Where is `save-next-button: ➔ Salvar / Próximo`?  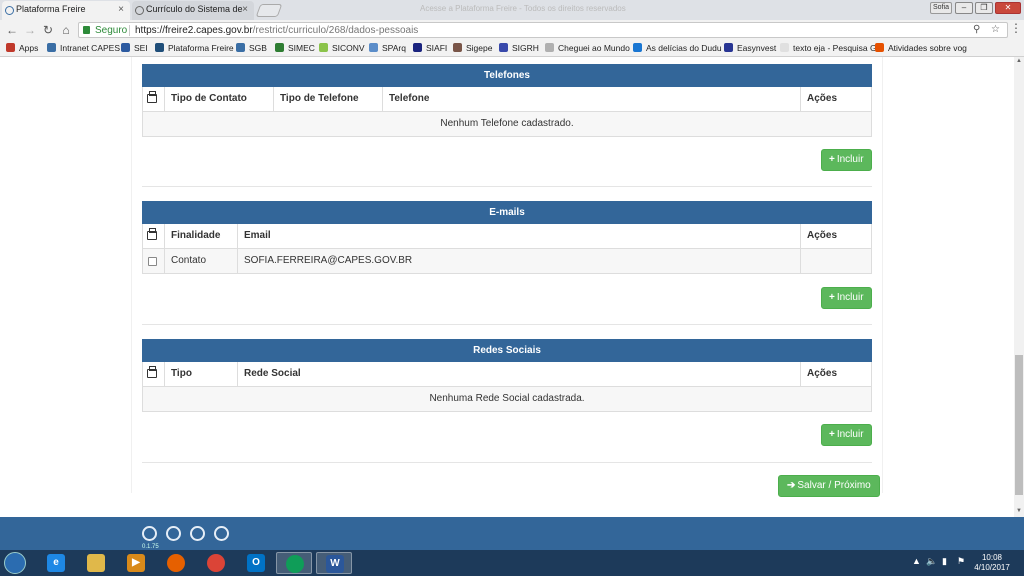
save-next-button: ➔ Salvar / Próximo is located at coordinates (829, 486).